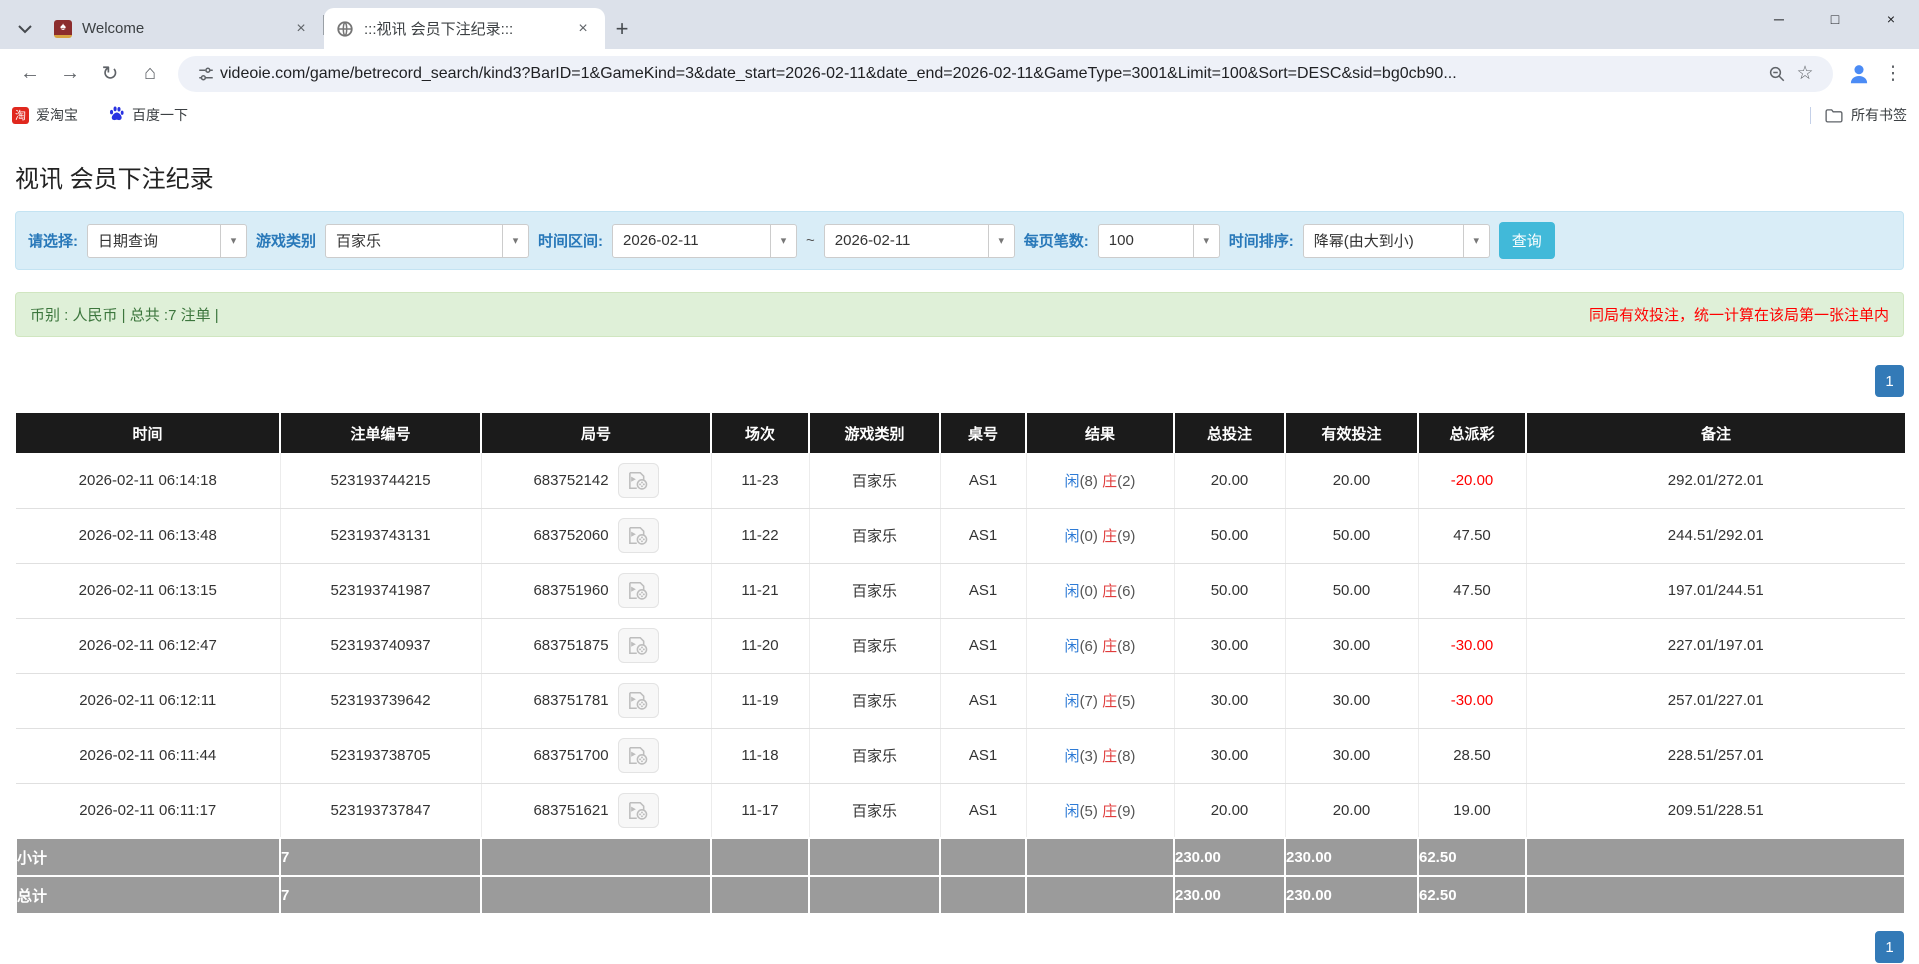 This screenshot has width=1919, height=964. I want to click on bookmark-baidu: 百度一下, so click(148, 115).